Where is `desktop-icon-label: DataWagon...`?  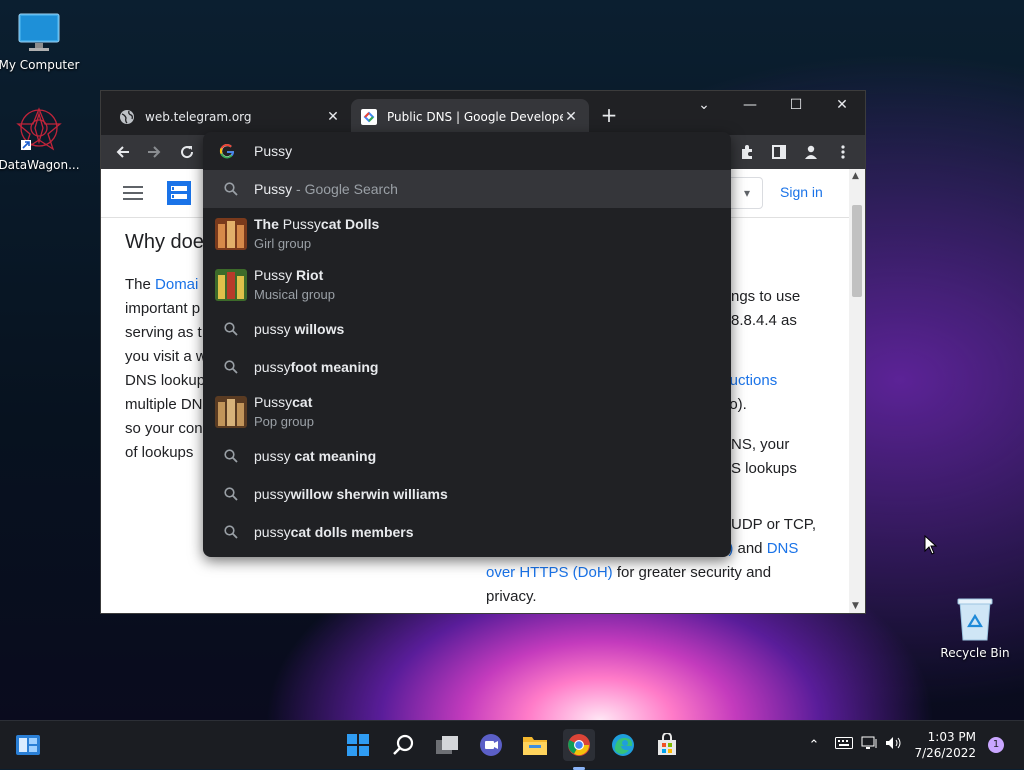
desktop-icon-label: DataWagon... is located at coordinates (40, 165).